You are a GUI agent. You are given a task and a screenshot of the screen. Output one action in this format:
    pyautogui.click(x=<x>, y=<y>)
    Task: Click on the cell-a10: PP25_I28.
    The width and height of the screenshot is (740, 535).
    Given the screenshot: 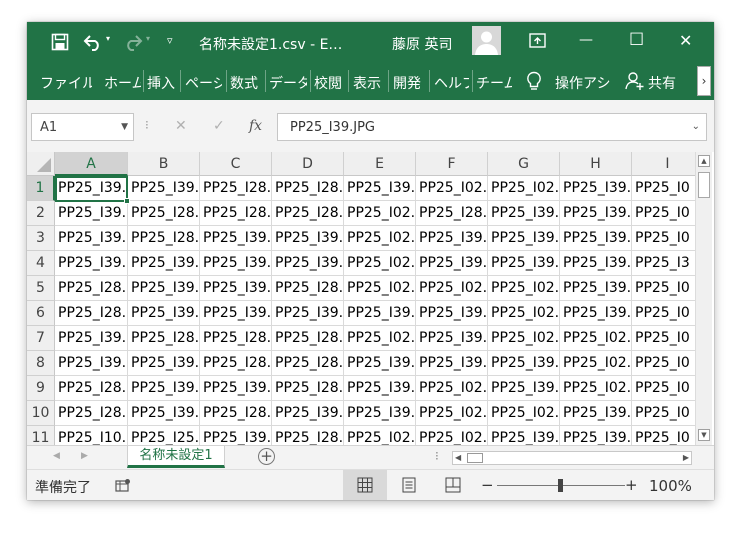 What is the action you would take?
    pyautogui.click(x=91, y=413)
    